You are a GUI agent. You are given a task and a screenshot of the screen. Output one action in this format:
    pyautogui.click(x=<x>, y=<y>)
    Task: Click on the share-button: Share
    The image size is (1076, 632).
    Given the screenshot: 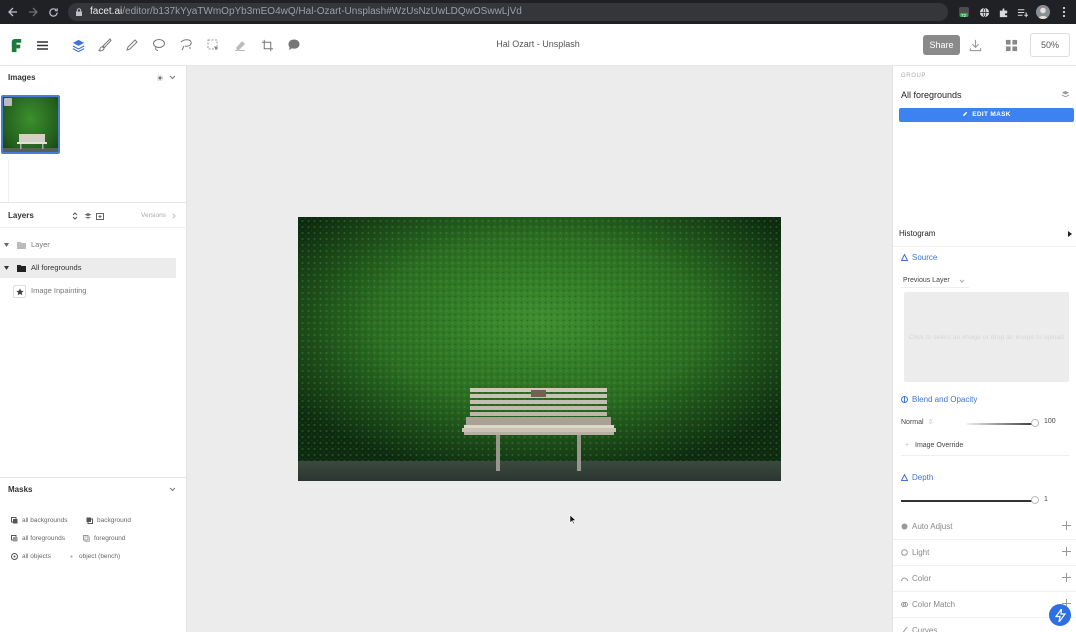 What is the action you would take?
    pyautogui.click(x=941, y=45)
    